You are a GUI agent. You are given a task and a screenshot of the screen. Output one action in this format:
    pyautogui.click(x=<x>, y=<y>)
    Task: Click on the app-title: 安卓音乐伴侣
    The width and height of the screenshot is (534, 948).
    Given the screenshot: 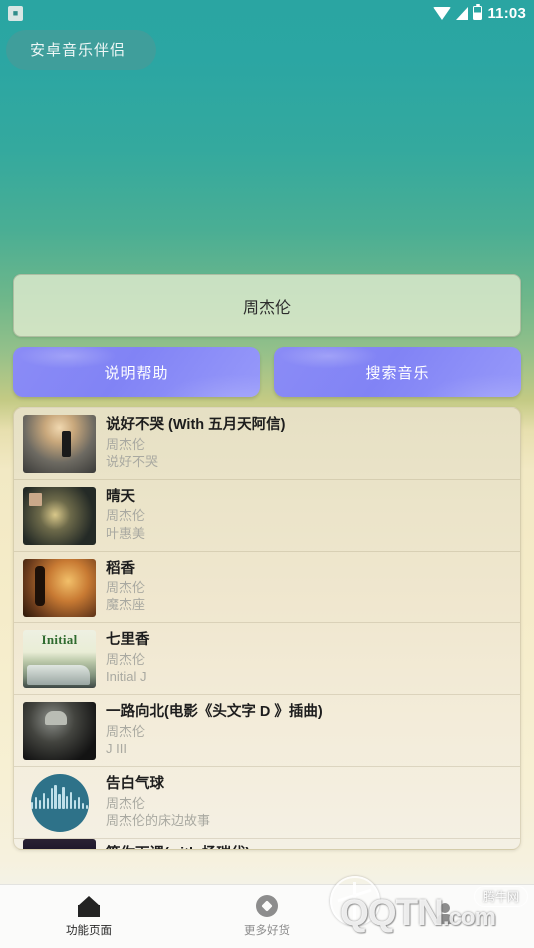 What is the action you would take?
    pyautogui.click(x=81, y=50)
    